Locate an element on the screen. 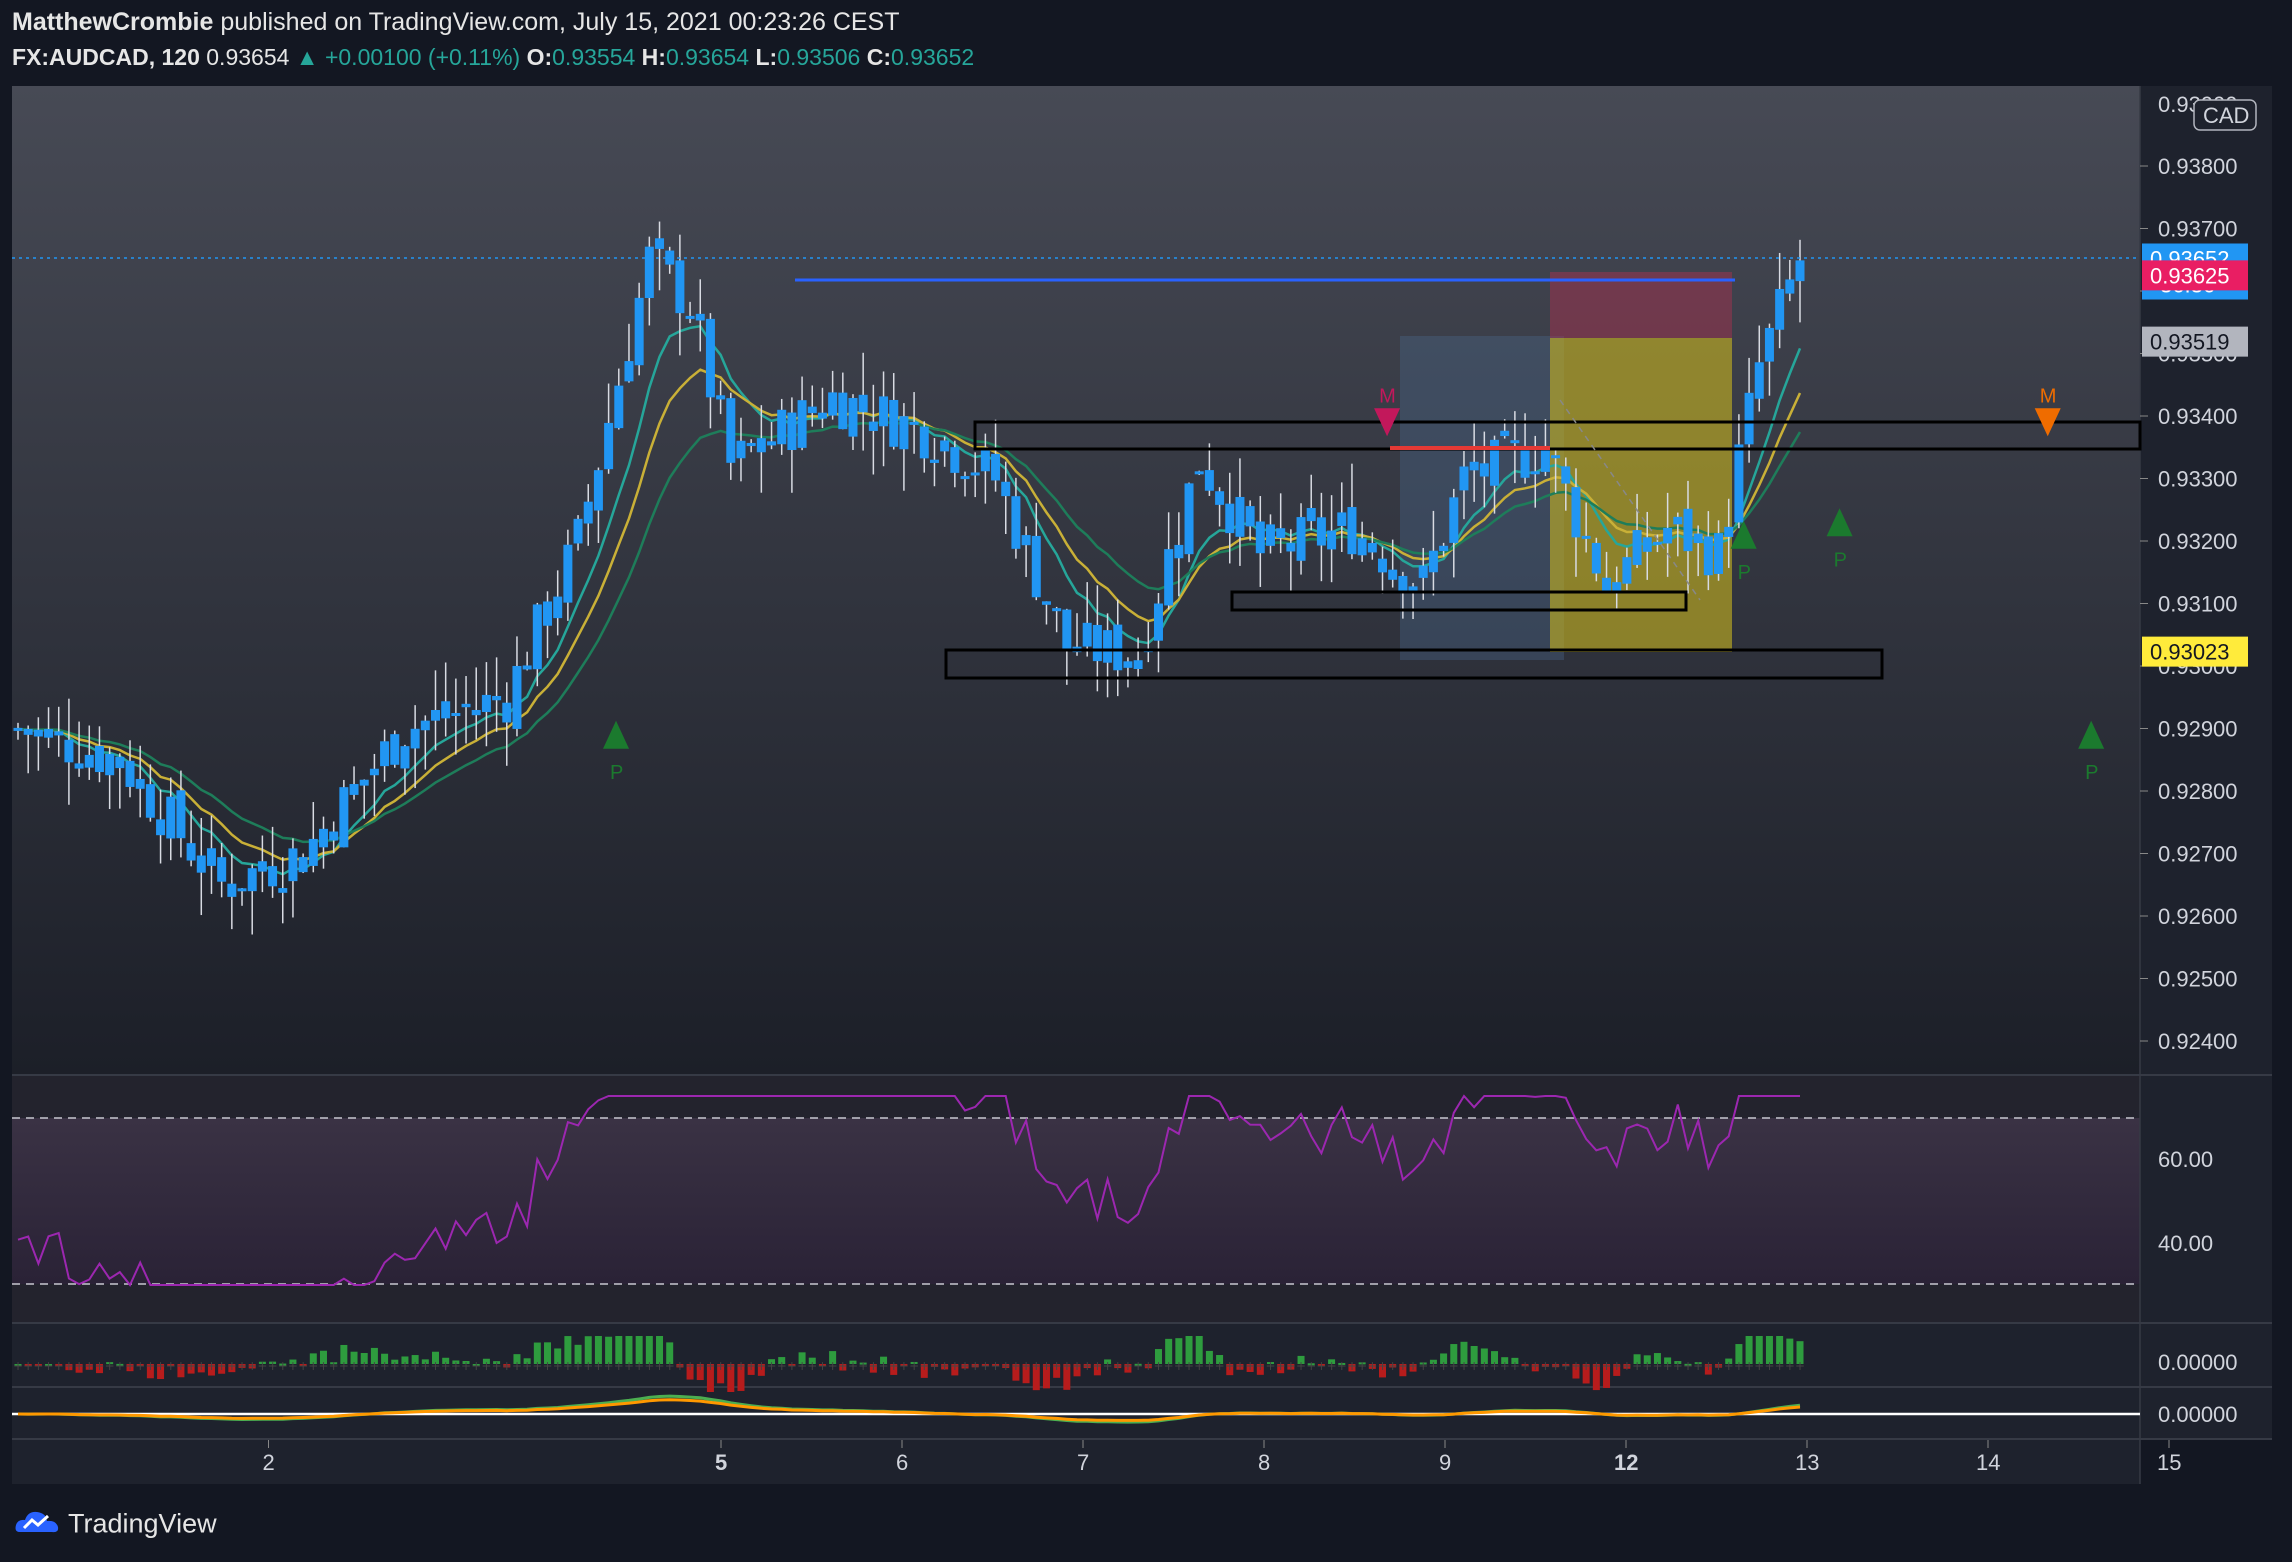 The height and width of the screenshot is (1562, 2292). tradingview-logo: TradingView is located at coordinates (115, 1525).